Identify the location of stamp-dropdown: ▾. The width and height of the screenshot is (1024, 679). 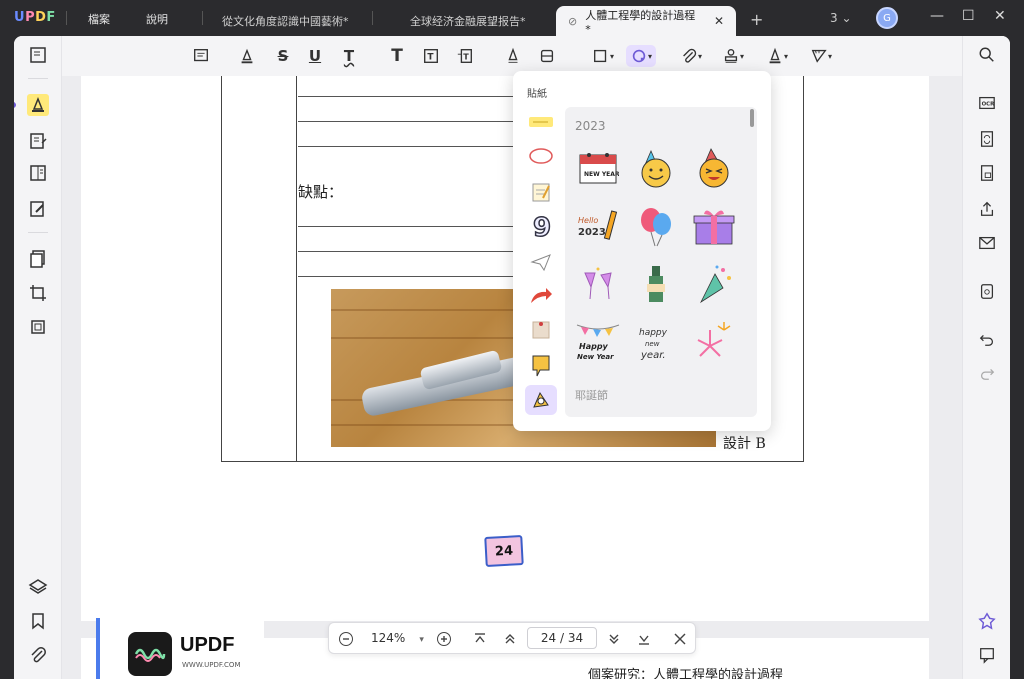
(733, 56).